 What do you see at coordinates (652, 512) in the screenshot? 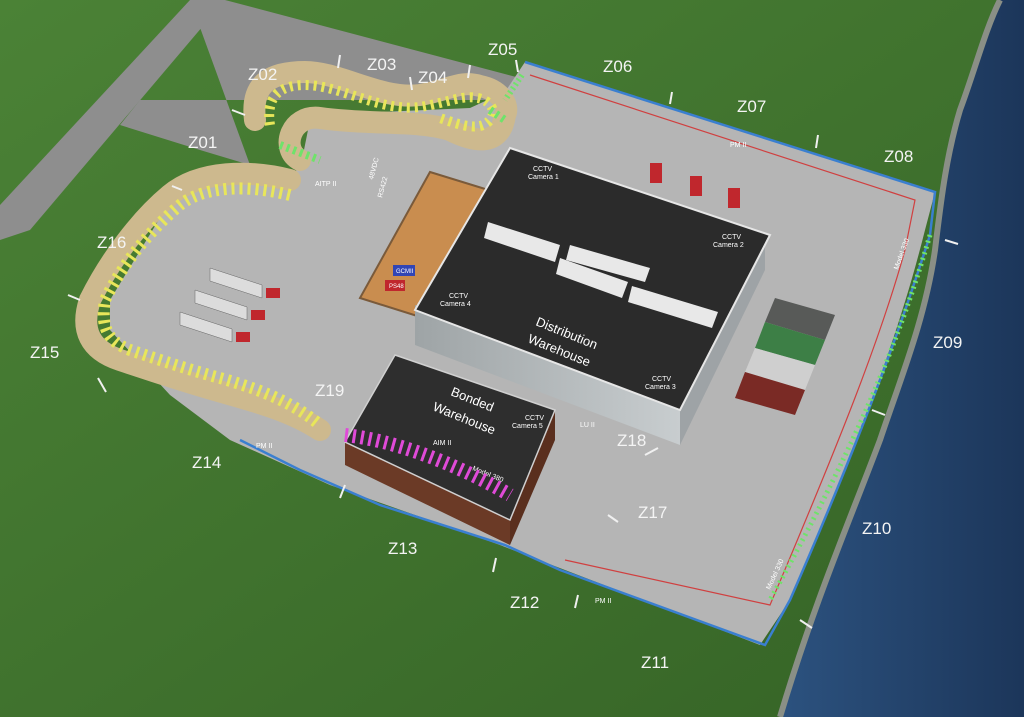
I see `zone-label-z17: Z17` at bounding box center [652, 512].